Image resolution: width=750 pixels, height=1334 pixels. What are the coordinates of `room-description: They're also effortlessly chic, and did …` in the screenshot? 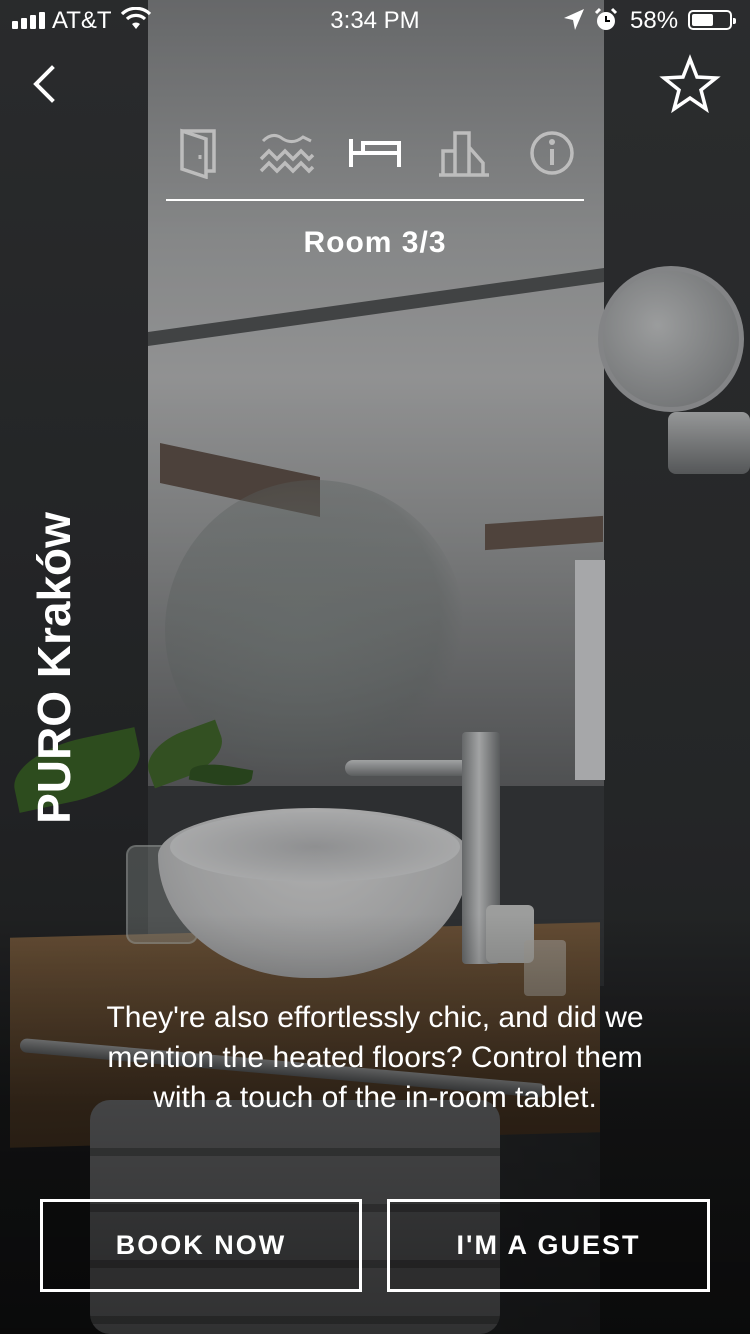 It's located at (375, 1057).